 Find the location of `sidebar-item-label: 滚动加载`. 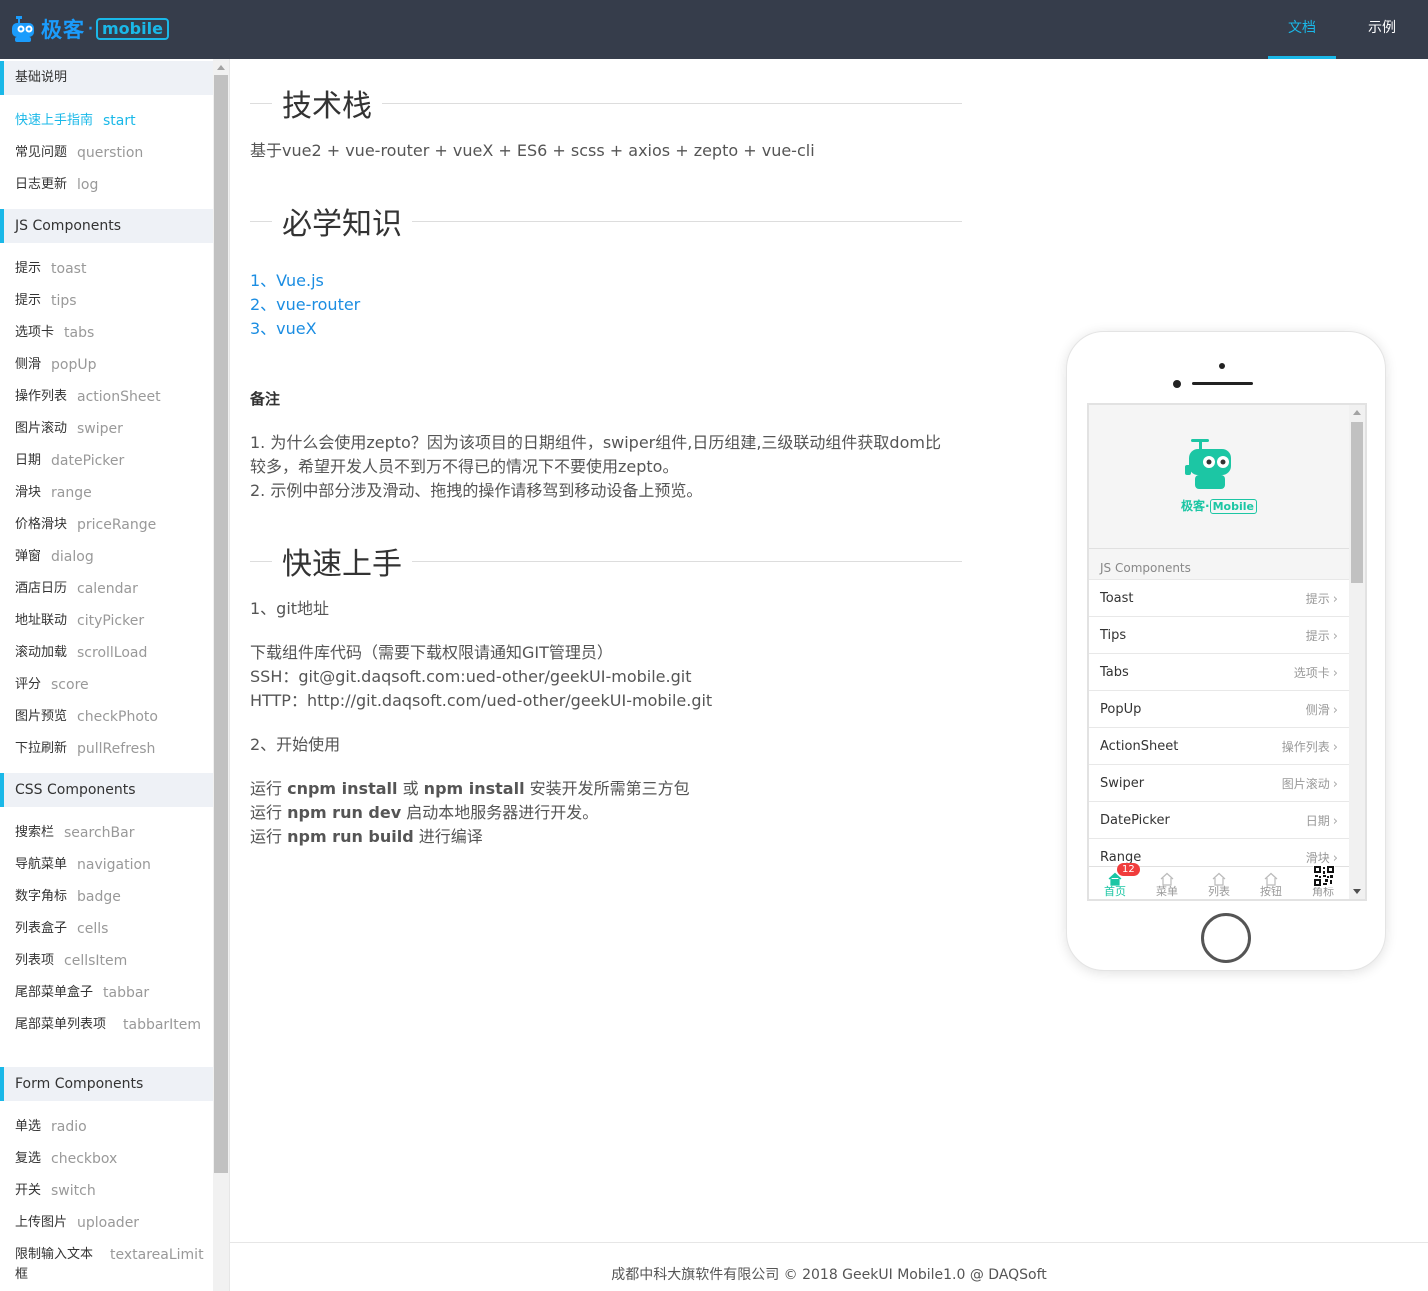

sidebar-item-label: 滚动加载 is located at coordinates (41, 652).